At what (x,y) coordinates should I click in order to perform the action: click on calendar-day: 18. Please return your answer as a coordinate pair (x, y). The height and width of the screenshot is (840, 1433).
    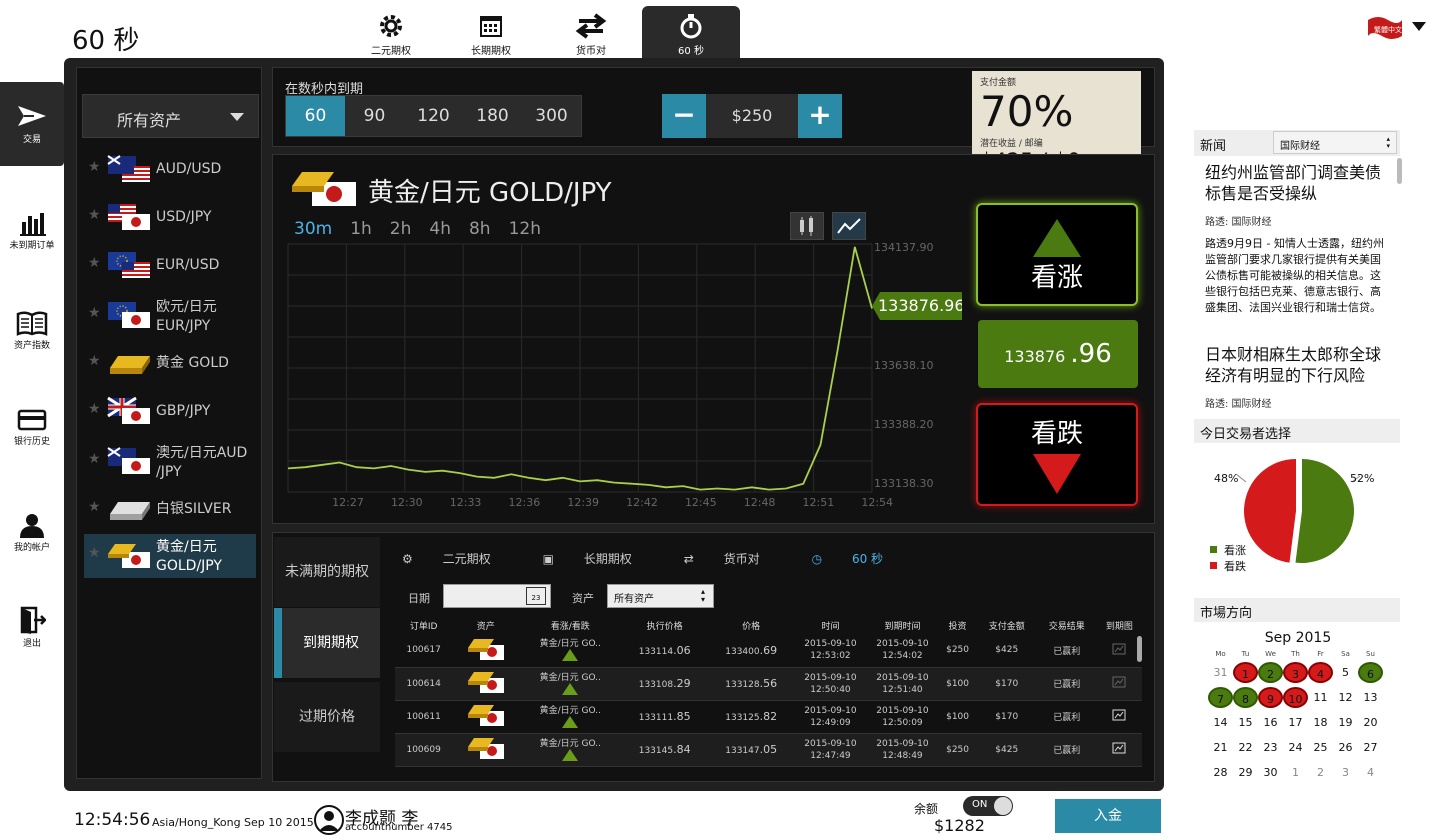
    Looking at the image, I should click on (1320, 722).